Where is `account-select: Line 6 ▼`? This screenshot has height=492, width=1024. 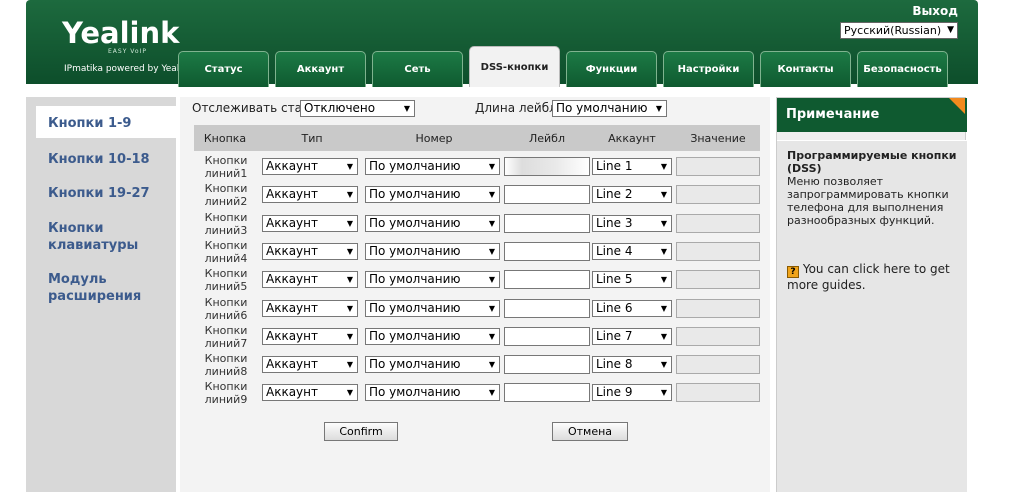 account-select: Line 6 ▼ is located at coordinates (632, 308).